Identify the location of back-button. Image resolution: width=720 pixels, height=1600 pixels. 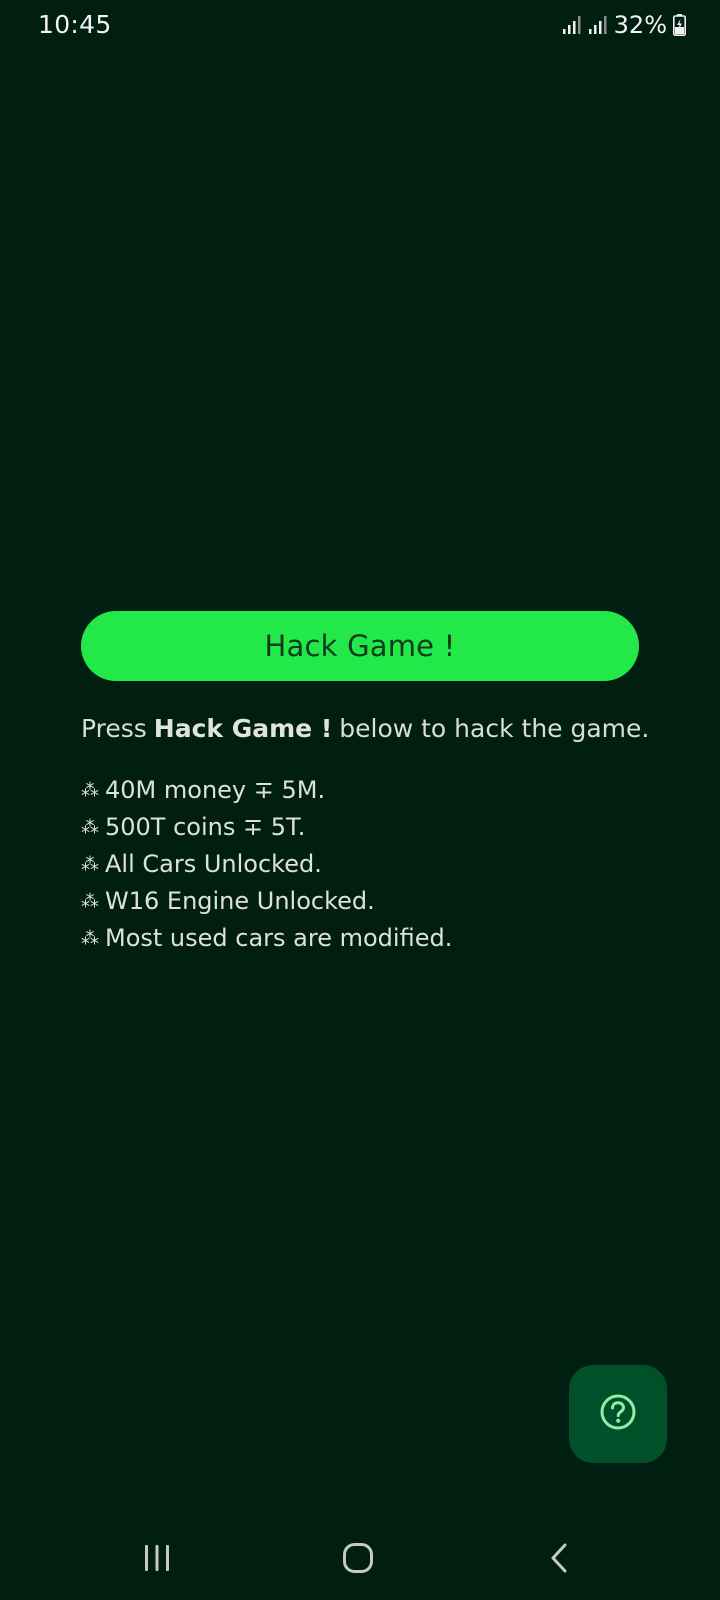
(560, 1560).